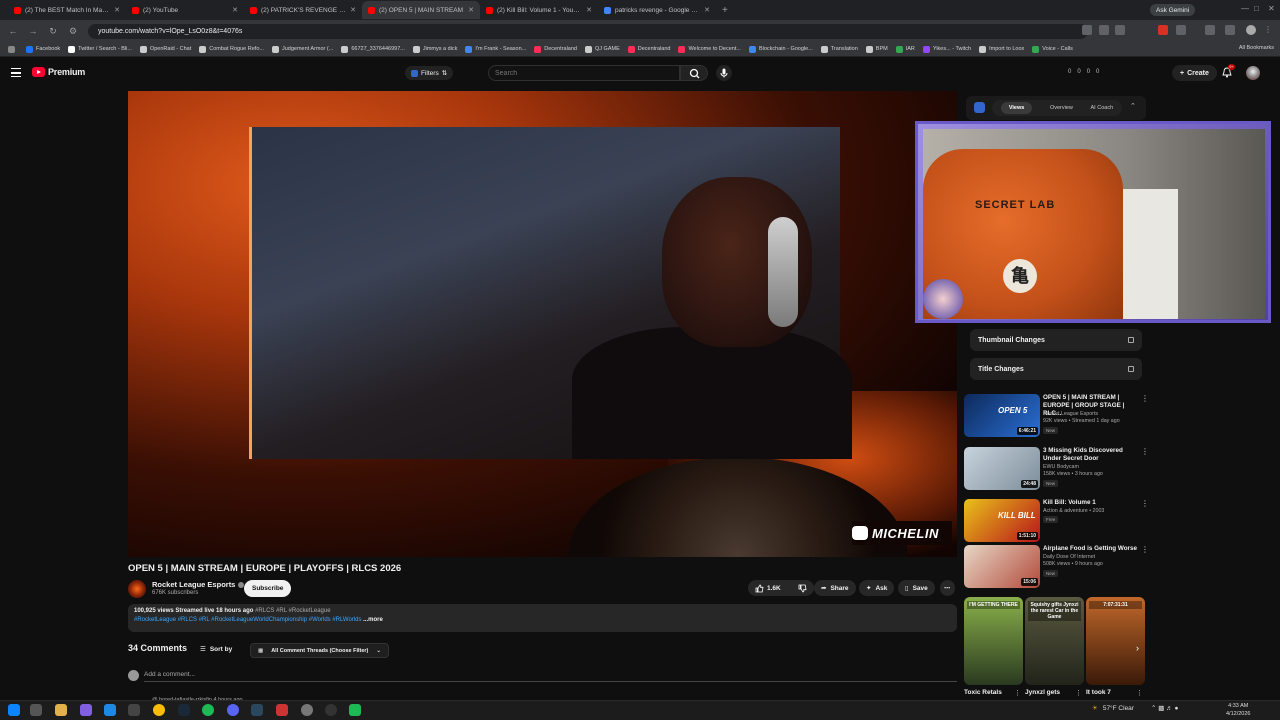  What do you see at coordinates (1163, 30) in the screenshot?
I see `extension-icon` at bounding box center [1163, 30].